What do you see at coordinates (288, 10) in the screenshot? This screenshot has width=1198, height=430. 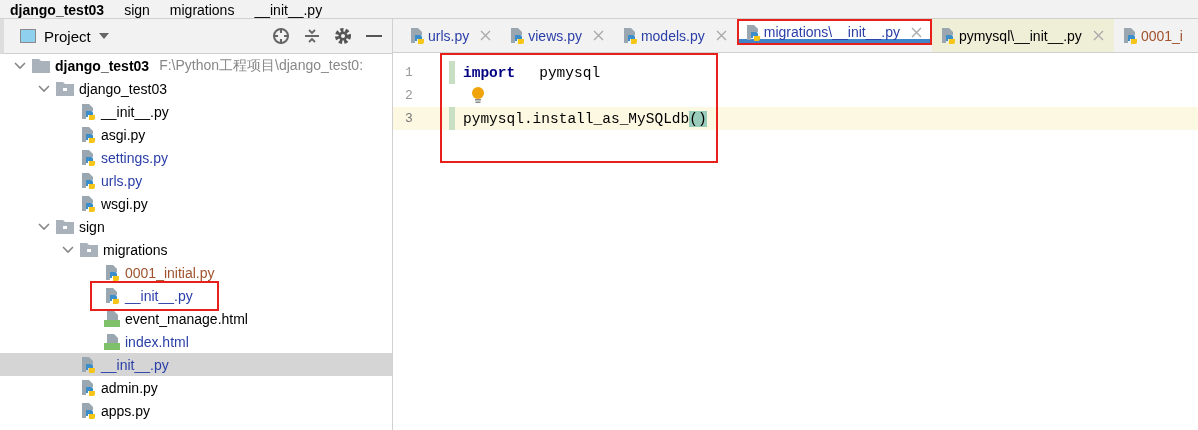 I see `breadcrumb-item: __init__.py` at bounding box center [288, 10].